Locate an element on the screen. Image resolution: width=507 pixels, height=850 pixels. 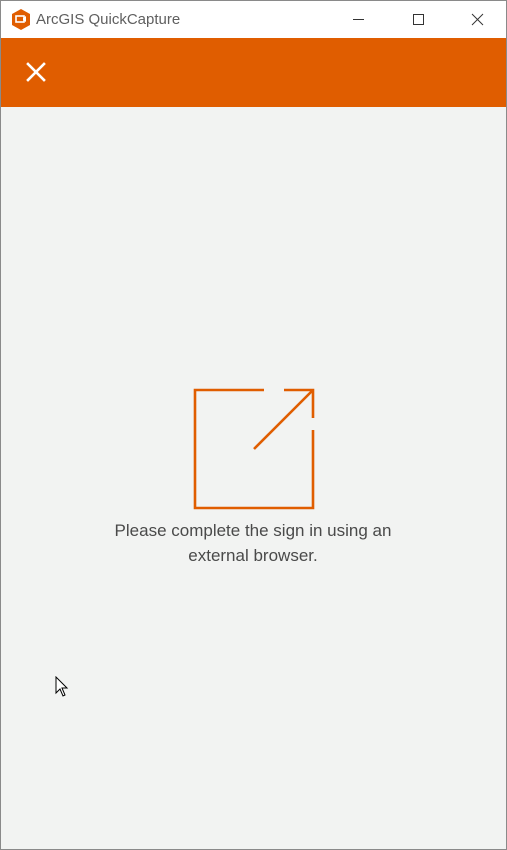
minimize-button is located at coordinates (358, 19).